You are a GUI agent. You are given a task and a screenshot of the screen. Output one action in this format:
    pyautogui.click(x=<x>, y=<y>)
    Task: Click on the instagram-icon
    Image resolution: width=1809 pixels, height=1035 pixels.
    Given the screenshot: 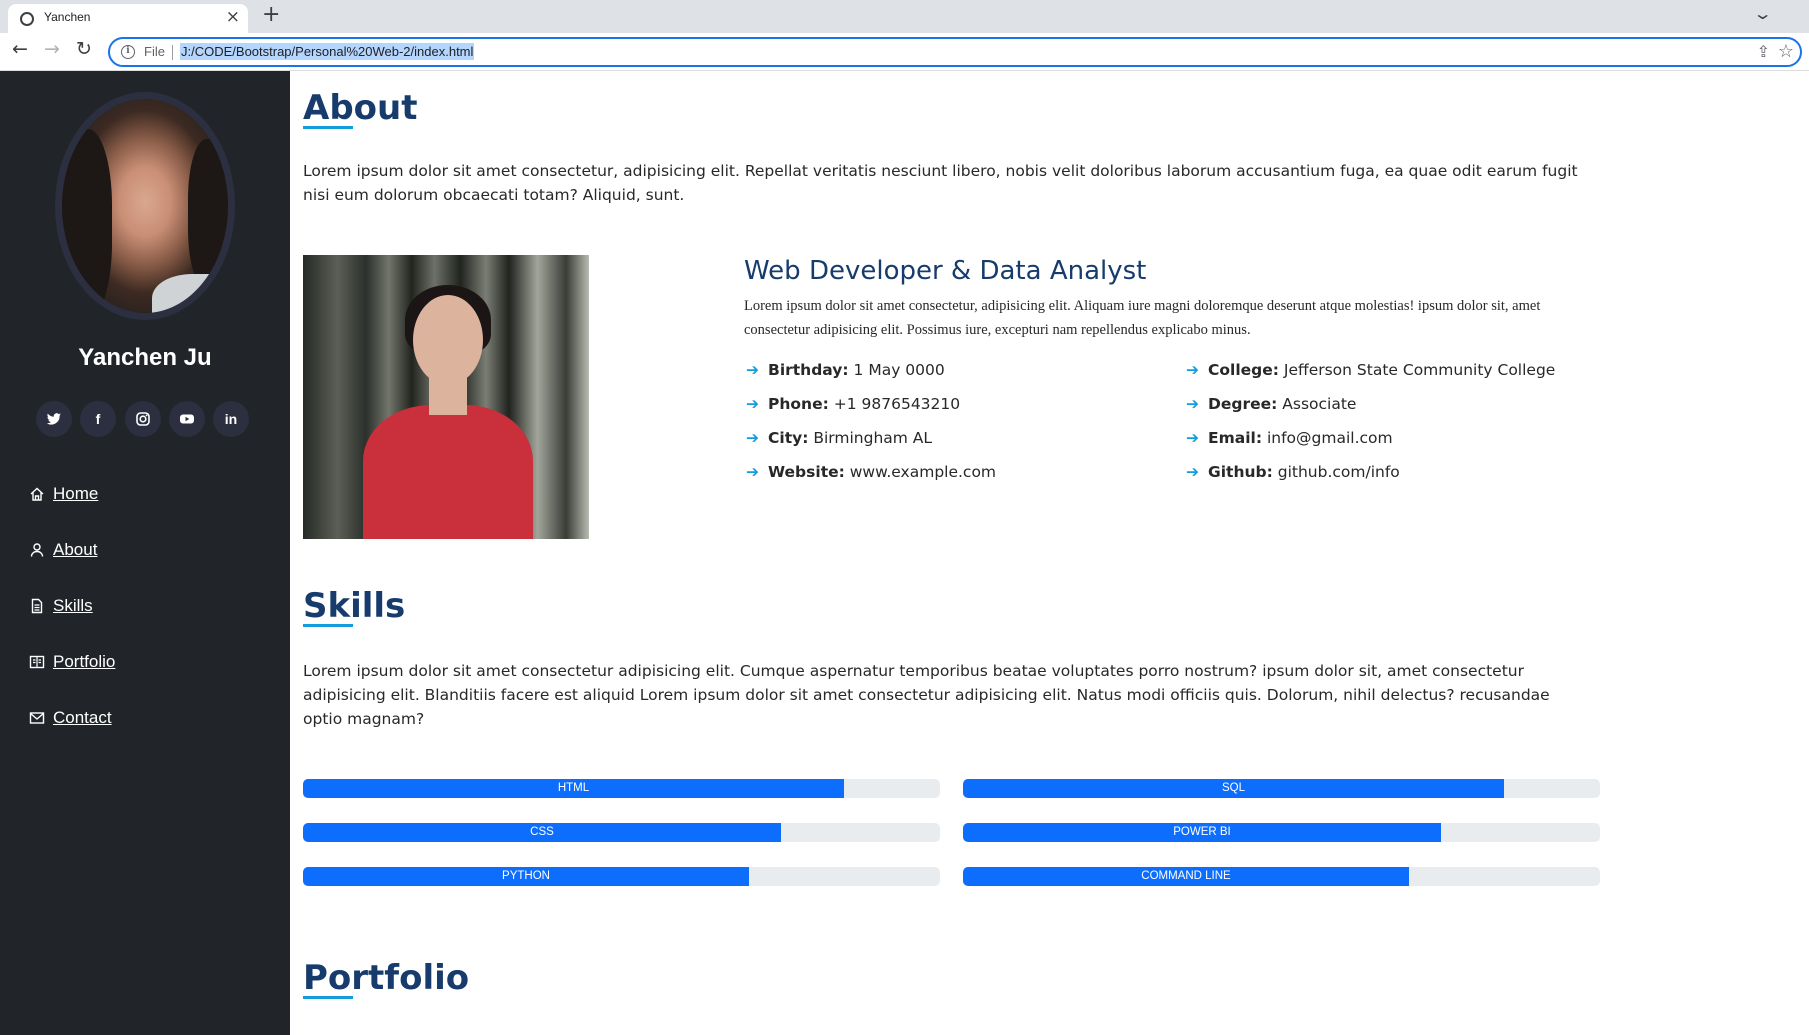 What is the action you would take?
    pyautogui.click(x=143, y=419)
    